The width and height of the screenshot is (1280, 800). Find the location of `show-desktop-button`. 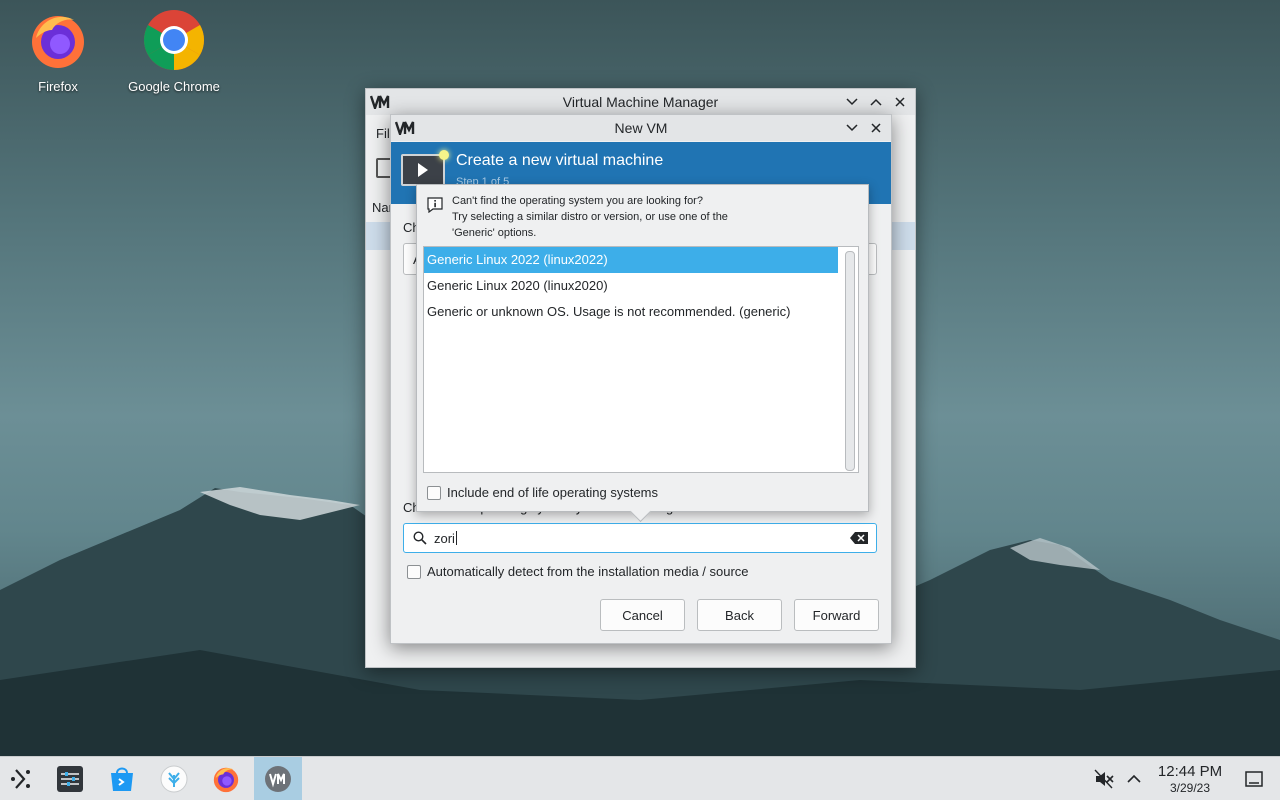

show-desktop-button is located at coordinates (1254, 778).